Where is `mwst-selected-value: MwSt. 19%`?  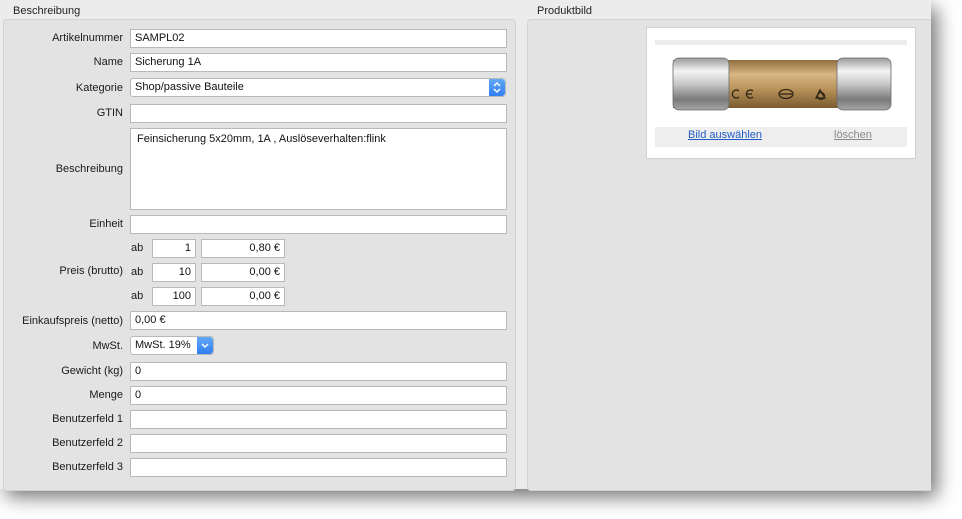
mwst-selected-value: MwSt. 19% is located at coordinates (163, 345).